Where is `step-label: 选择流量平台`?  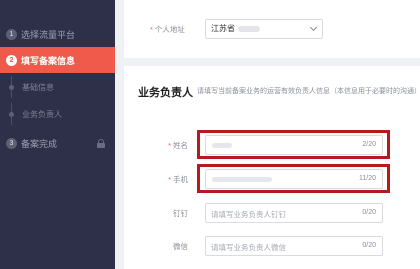 step-label: 选择流量平台 is located at coordinates (48, 34).